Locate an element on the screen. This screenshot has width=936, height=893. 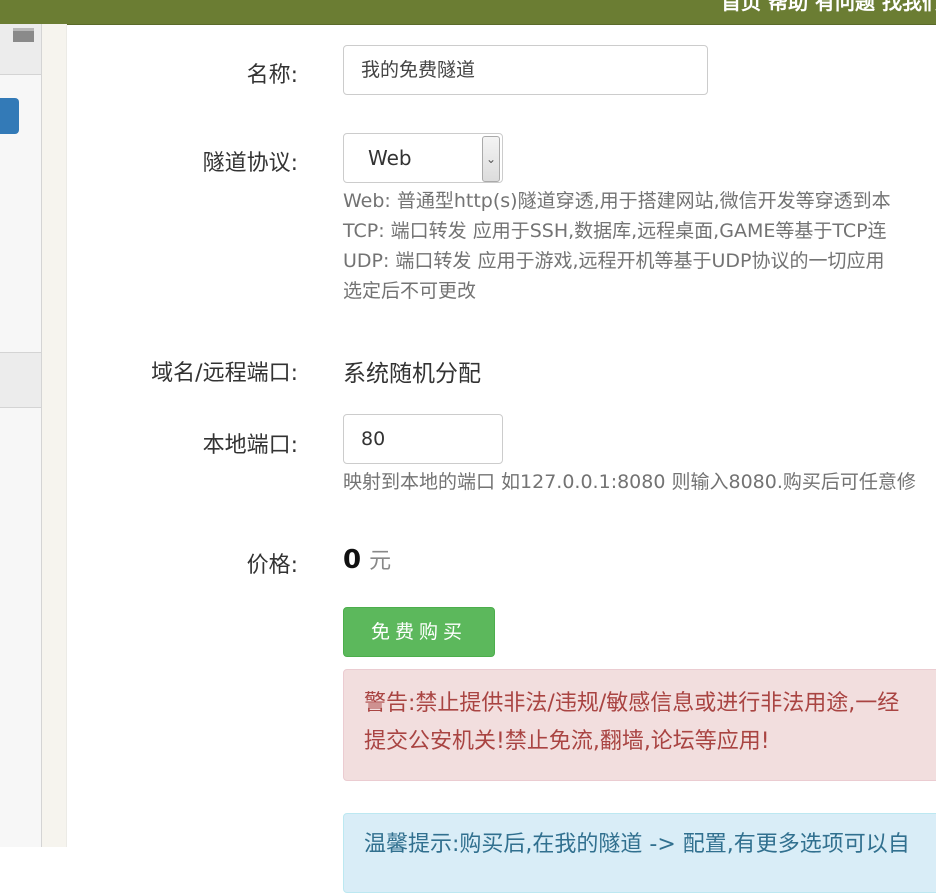
tip-text: 温馨提示:购买后,在我的隧道 -> 配置,有更多选项可以自 is located at coordinates (637, 844).